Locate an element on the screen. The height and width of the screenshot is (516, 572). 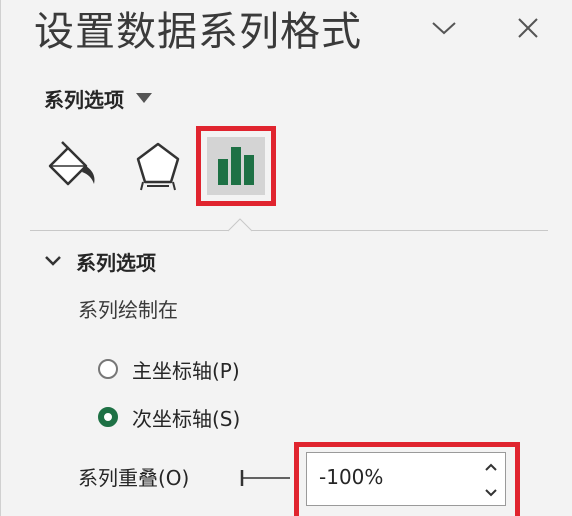
series-overlap-slider is located at coordinates (266, 478).